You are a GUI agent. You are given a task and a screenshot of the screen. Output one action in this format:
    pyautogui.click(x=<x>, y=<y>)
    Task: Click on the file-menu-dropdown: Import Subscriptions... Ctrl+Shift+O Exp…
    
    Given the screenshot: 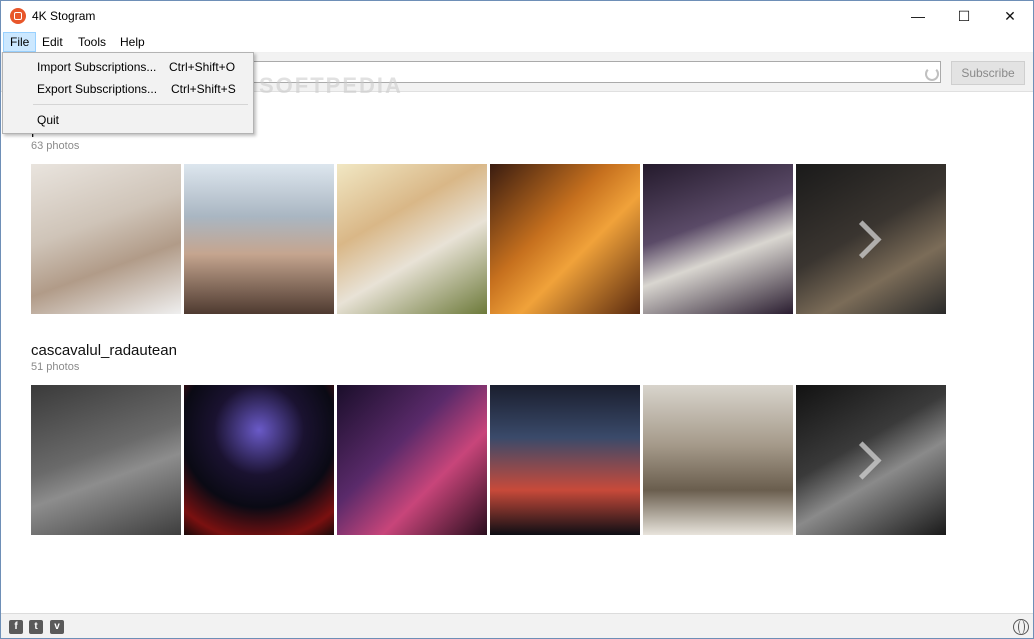 What is the action you would take?
    pyautogui.click(x=128, y=93)
    